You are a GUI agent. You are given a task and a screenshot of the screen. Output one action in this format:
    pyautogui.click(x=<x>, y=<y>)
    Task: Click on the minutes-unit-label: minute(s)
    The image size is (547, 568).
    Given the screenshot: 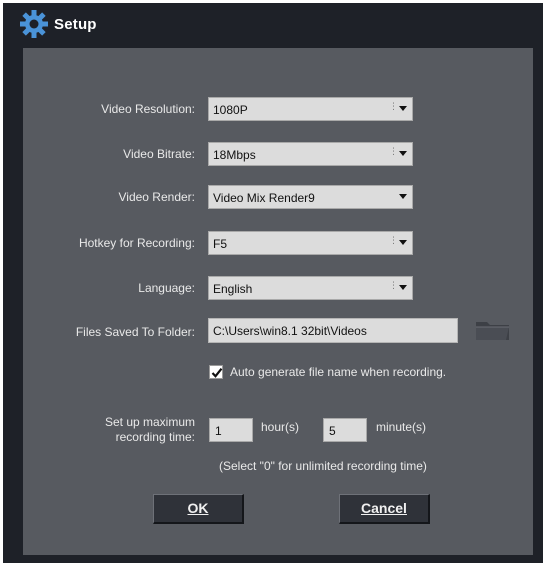 What is the action you would take?
    pyautogui.click(x=401, y=427)
    